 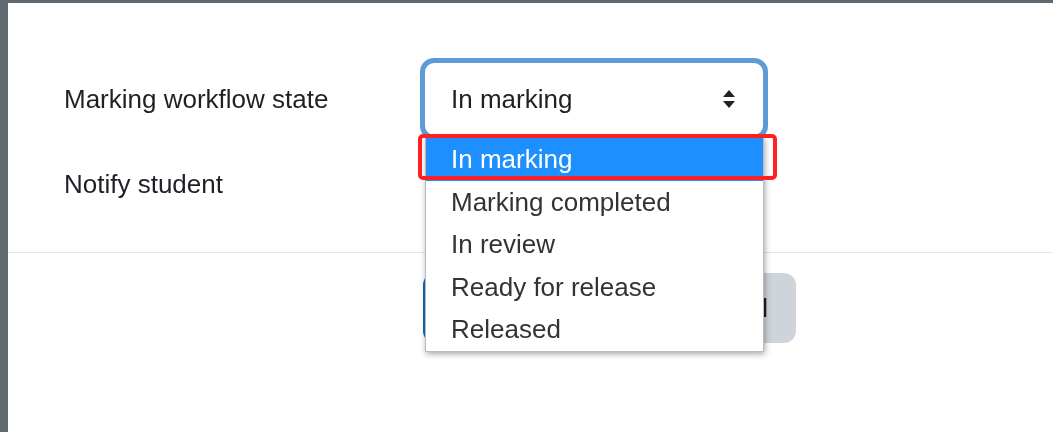 I want to click on dropdown-option: Ready for release, so click(x=594, y=286).